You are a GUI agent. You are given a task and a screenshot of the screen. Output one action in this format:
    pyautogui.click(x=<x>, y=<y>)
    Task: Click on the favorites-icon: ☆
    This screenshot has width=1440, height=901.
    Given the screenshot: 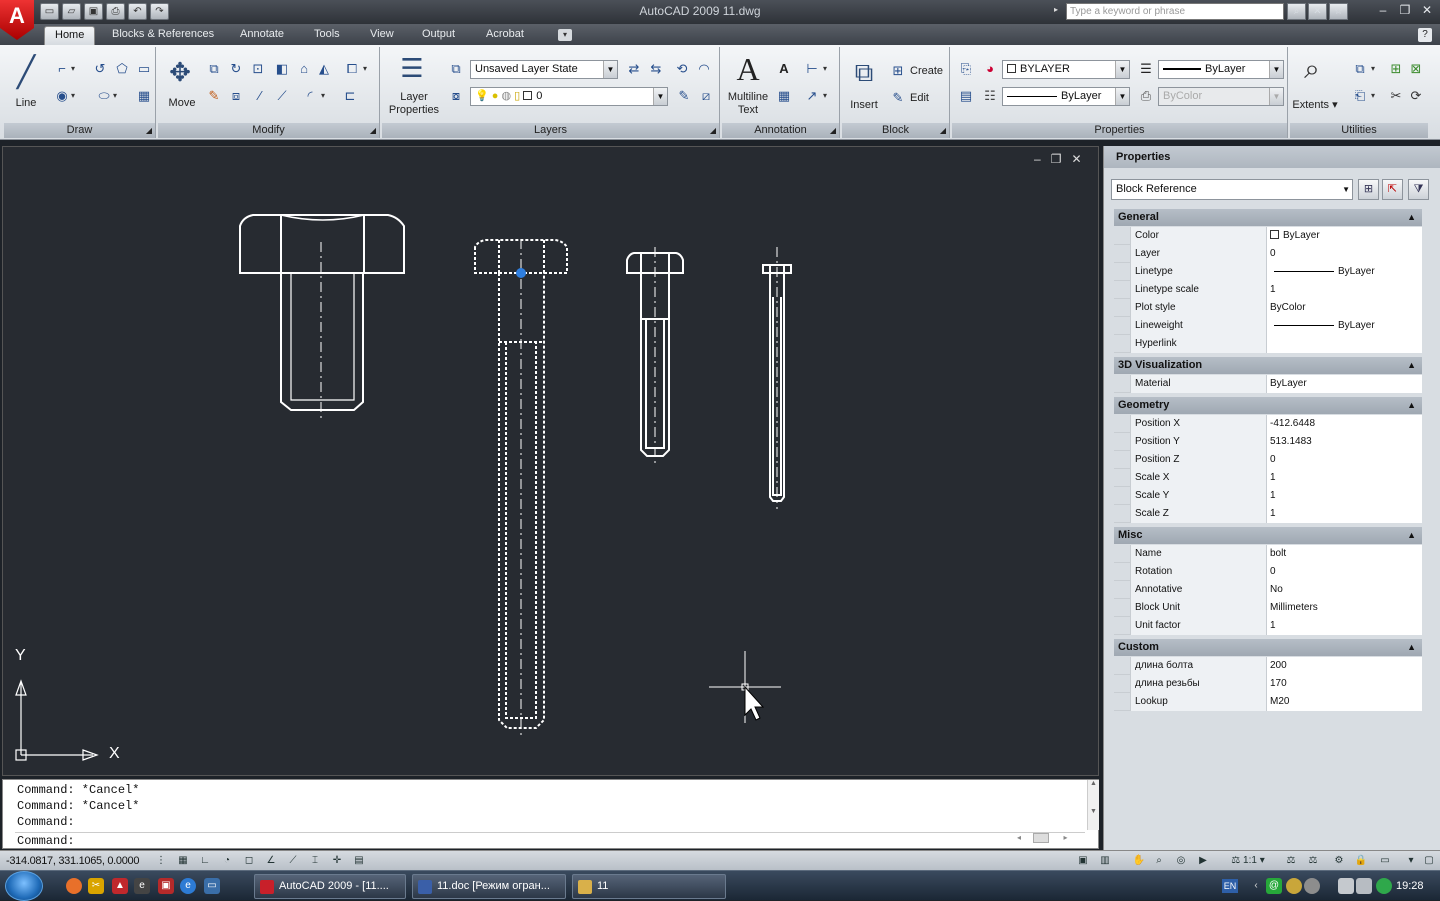 What is the action you would take?
    pyautogui.click(x=1338, y=11)
    